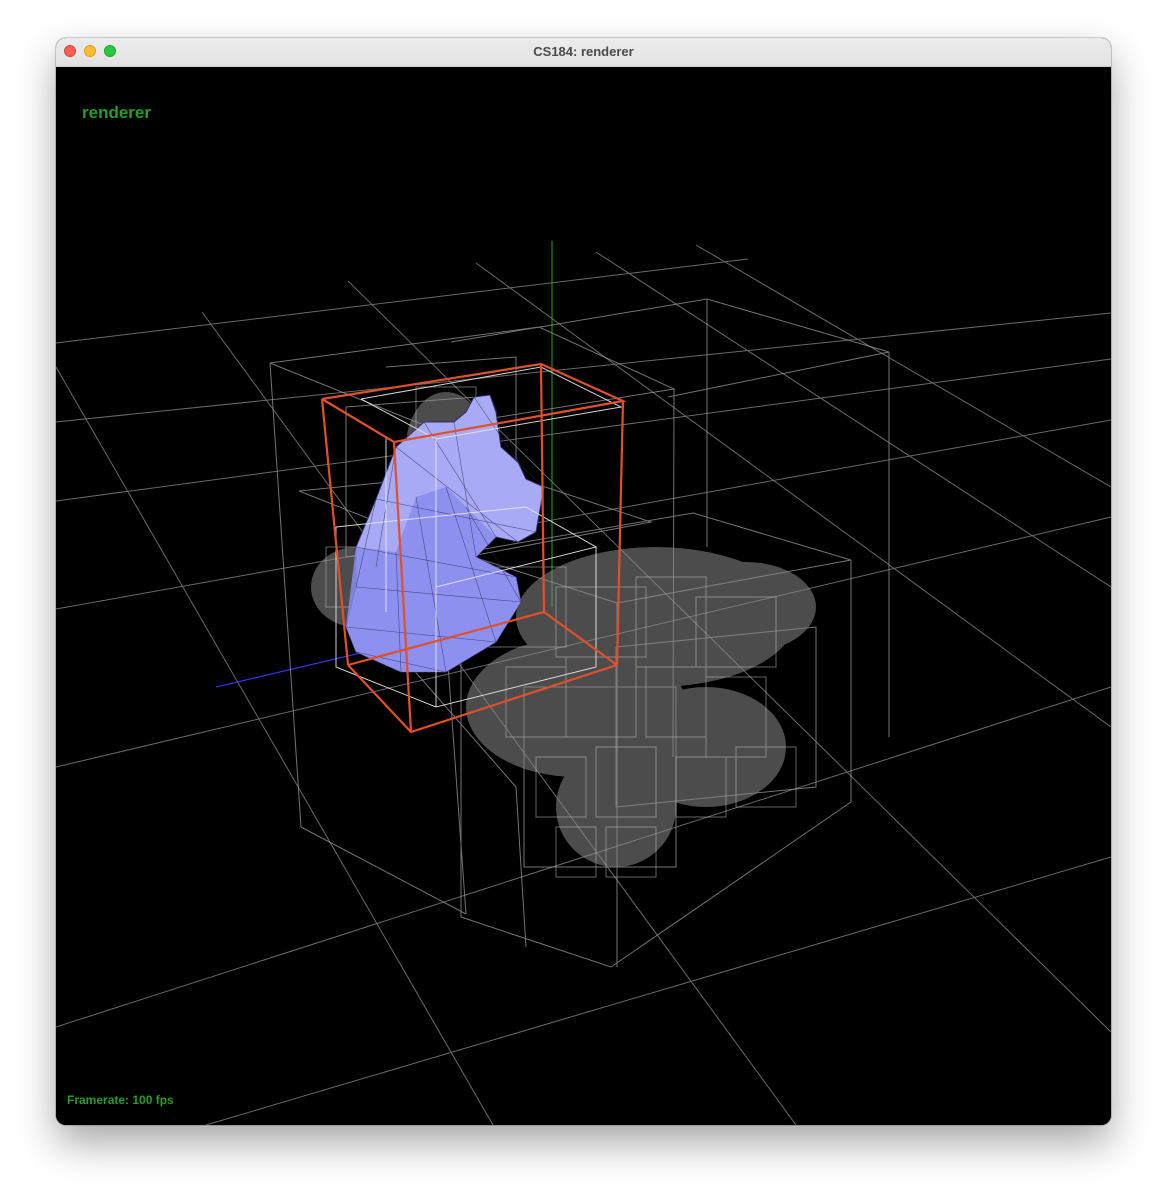  I want to click on window-title: CS184: renderer, so click(583, 51).